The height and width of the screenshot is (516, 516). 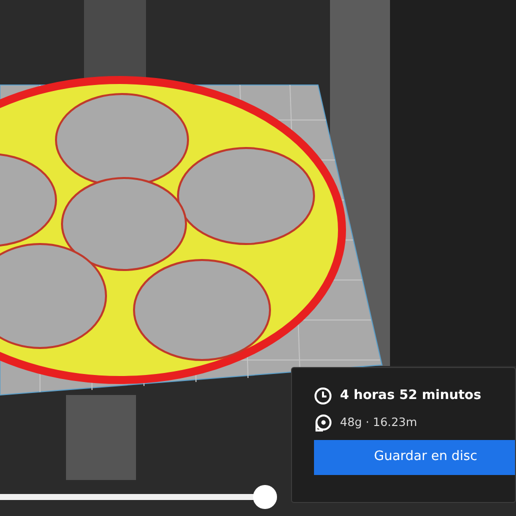 What do you see at coordinates (414, 457) in the screenshot?
I see `save-button: Guardar en disc` at bounding box center [414, 457].